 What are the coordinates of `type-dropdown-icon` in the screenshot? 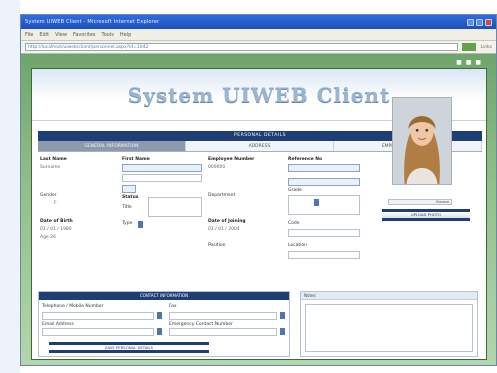 It's located at (140, 224).